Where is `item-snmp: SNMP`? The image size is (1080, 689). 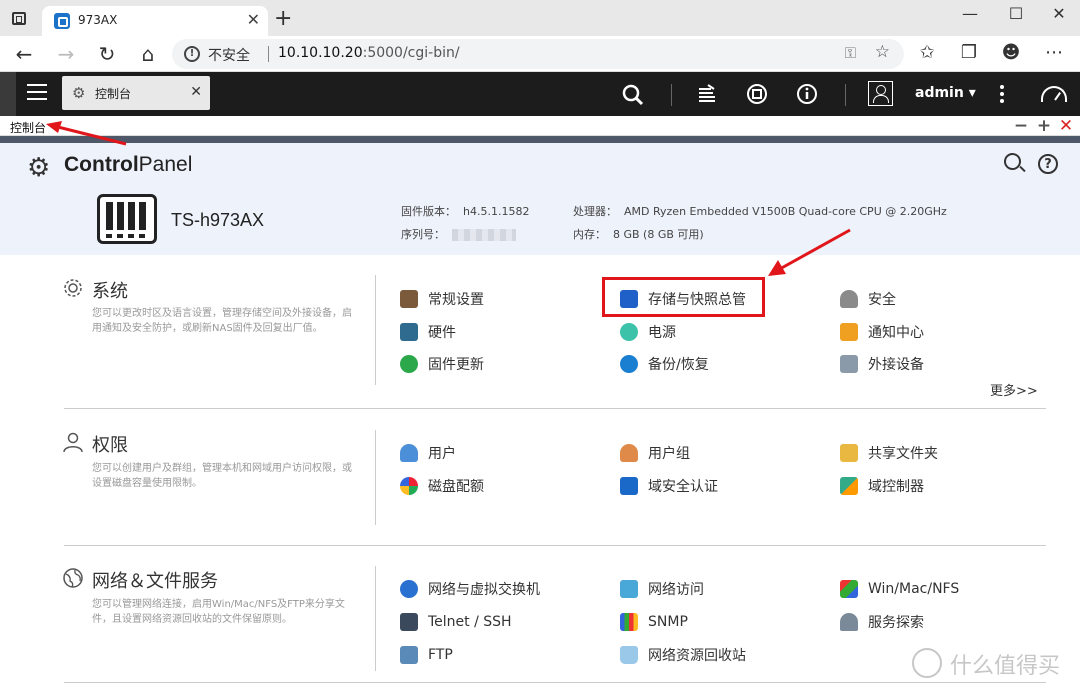 item-snmp: SNMP is located at coordinates (654, 622).